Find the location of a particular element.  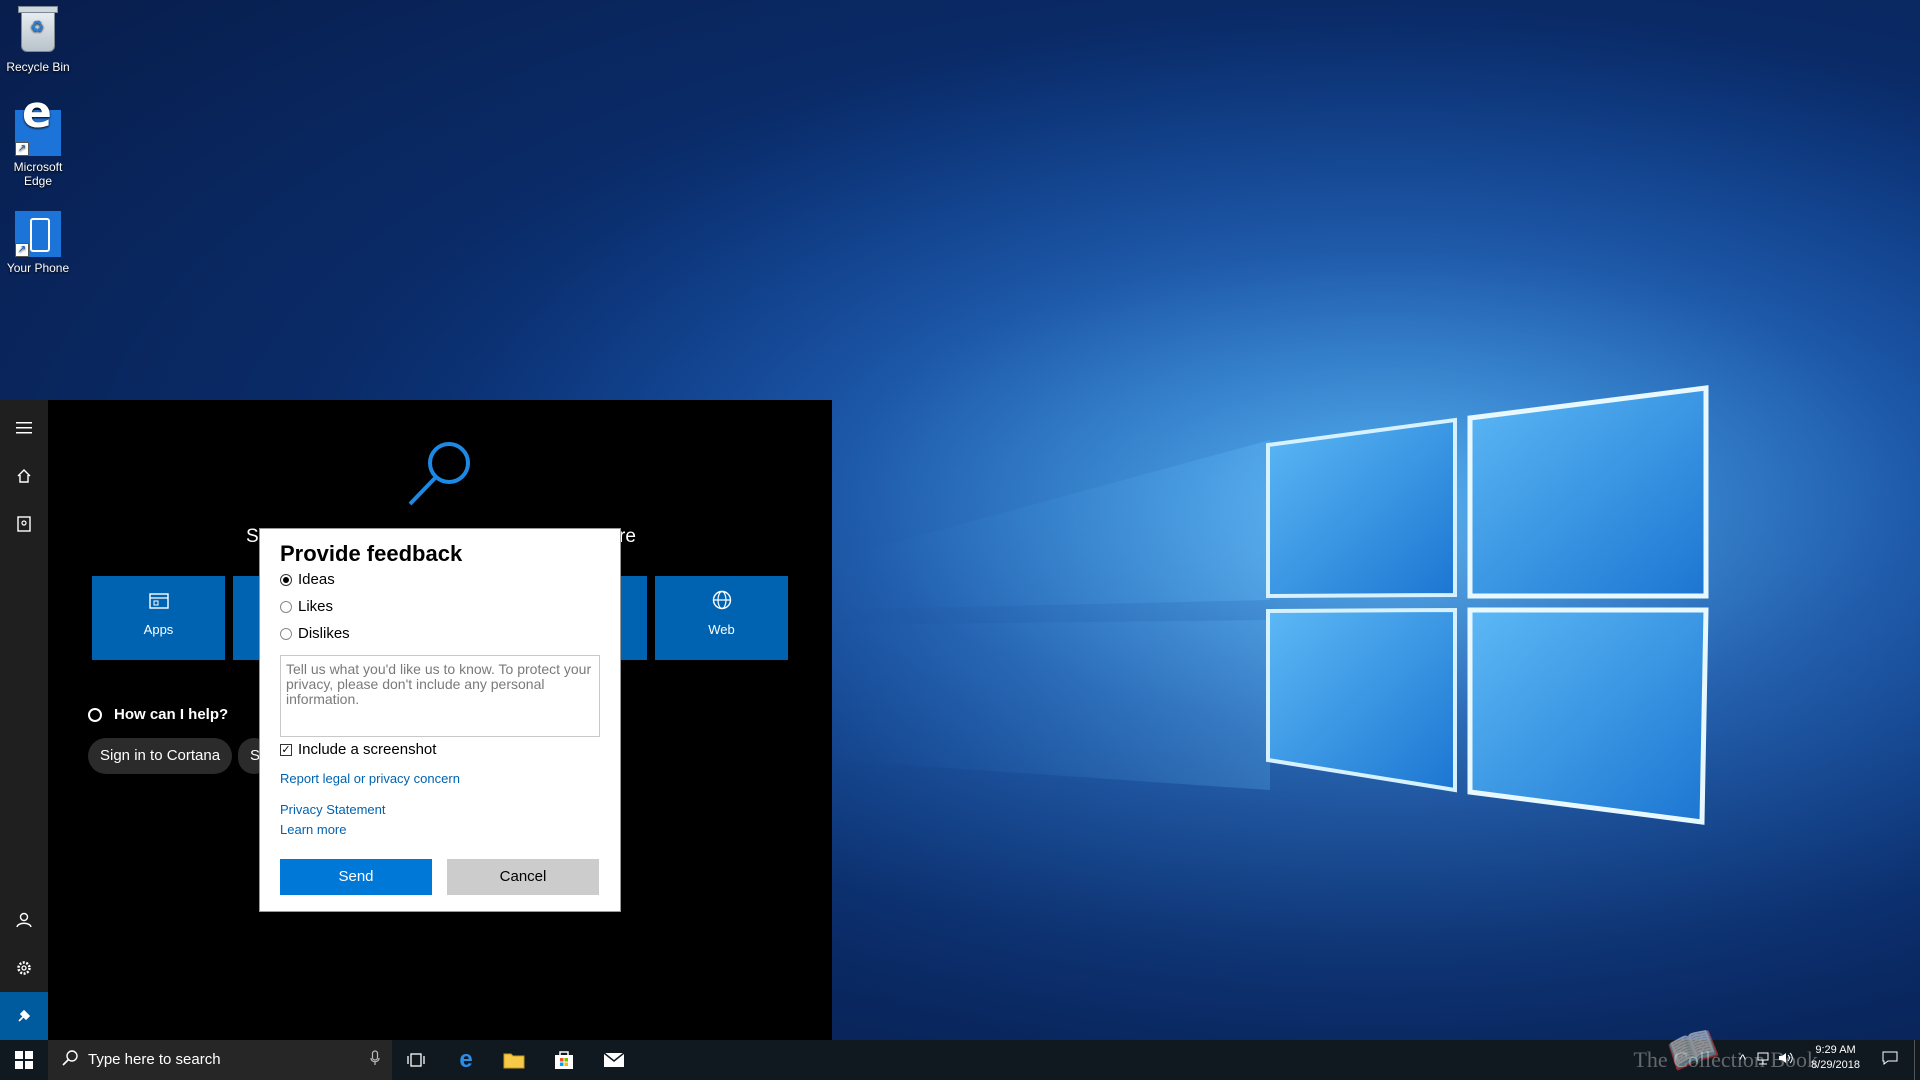

account-button is located at coordinates (24, 920).